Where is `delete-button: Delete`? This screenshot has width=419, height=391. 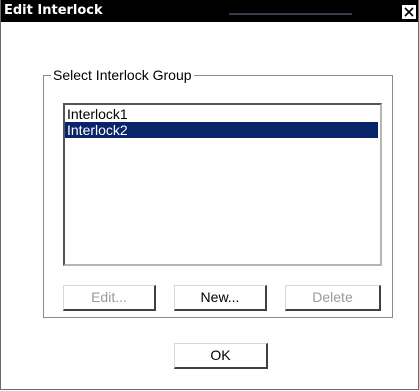
delete-button: Delete is located at coordinates (333, 298).